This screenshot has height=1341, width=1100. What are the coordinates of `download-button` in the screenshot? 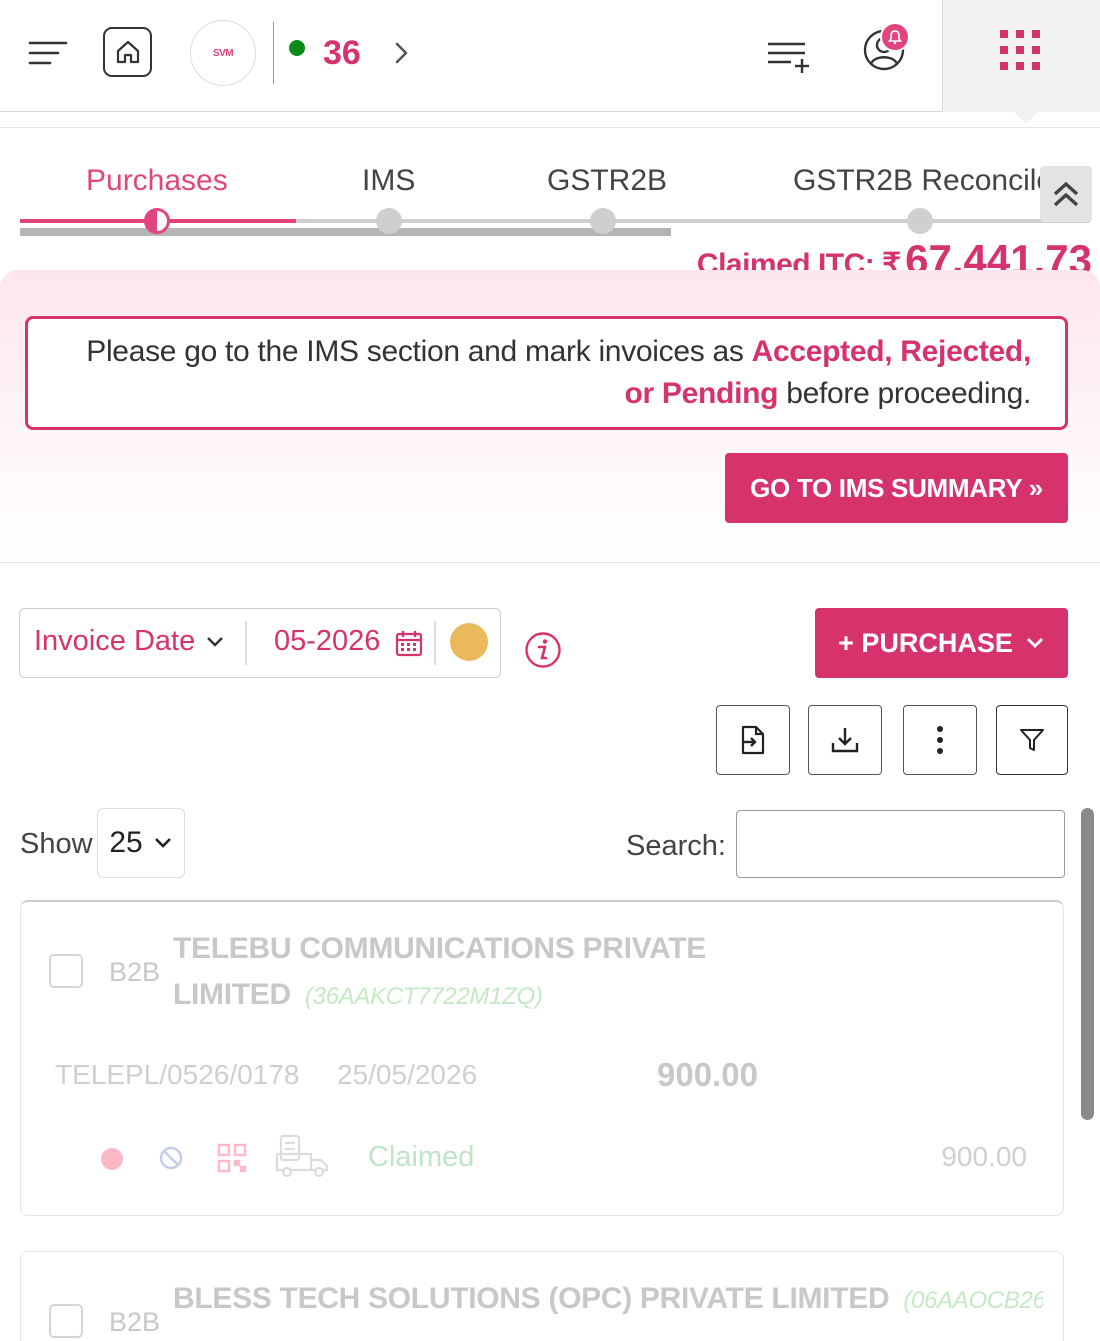 It's located at (845, 740).